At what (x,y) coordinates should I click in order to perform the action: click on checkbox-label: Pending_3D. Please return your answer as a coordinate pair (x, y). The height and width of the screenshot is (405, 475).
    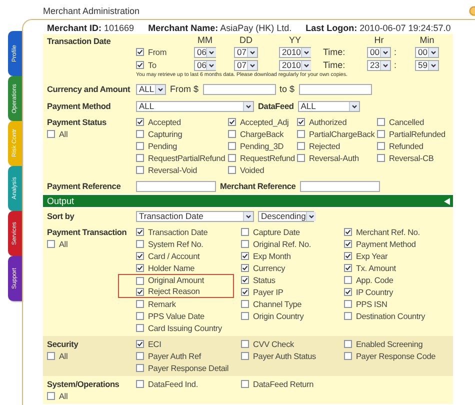
    Looking at the image, I should click on (262, 146).